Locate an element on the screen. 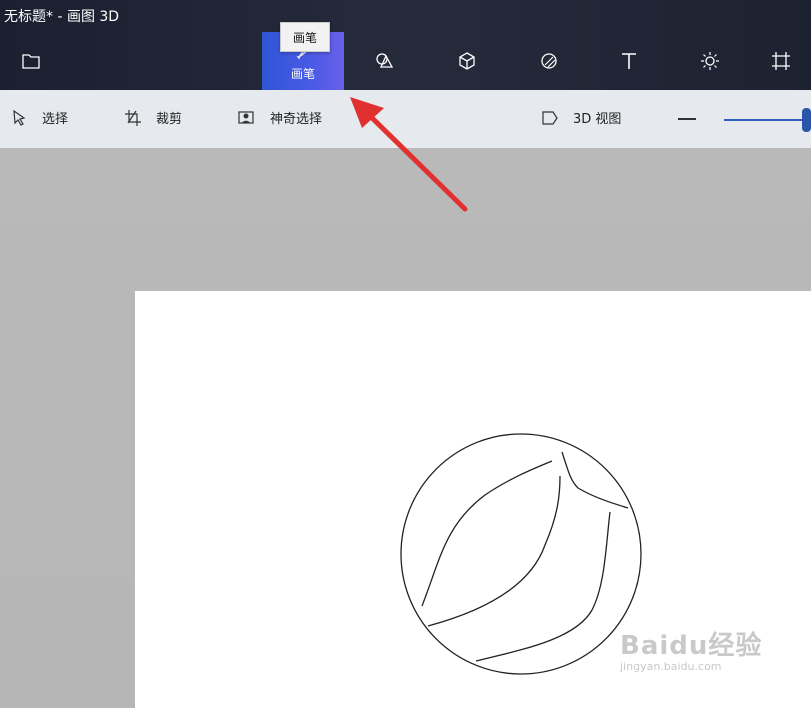 The height and width of the screenshot is (708, 811). 3d-view-icon is located at coordinates (550, 117).